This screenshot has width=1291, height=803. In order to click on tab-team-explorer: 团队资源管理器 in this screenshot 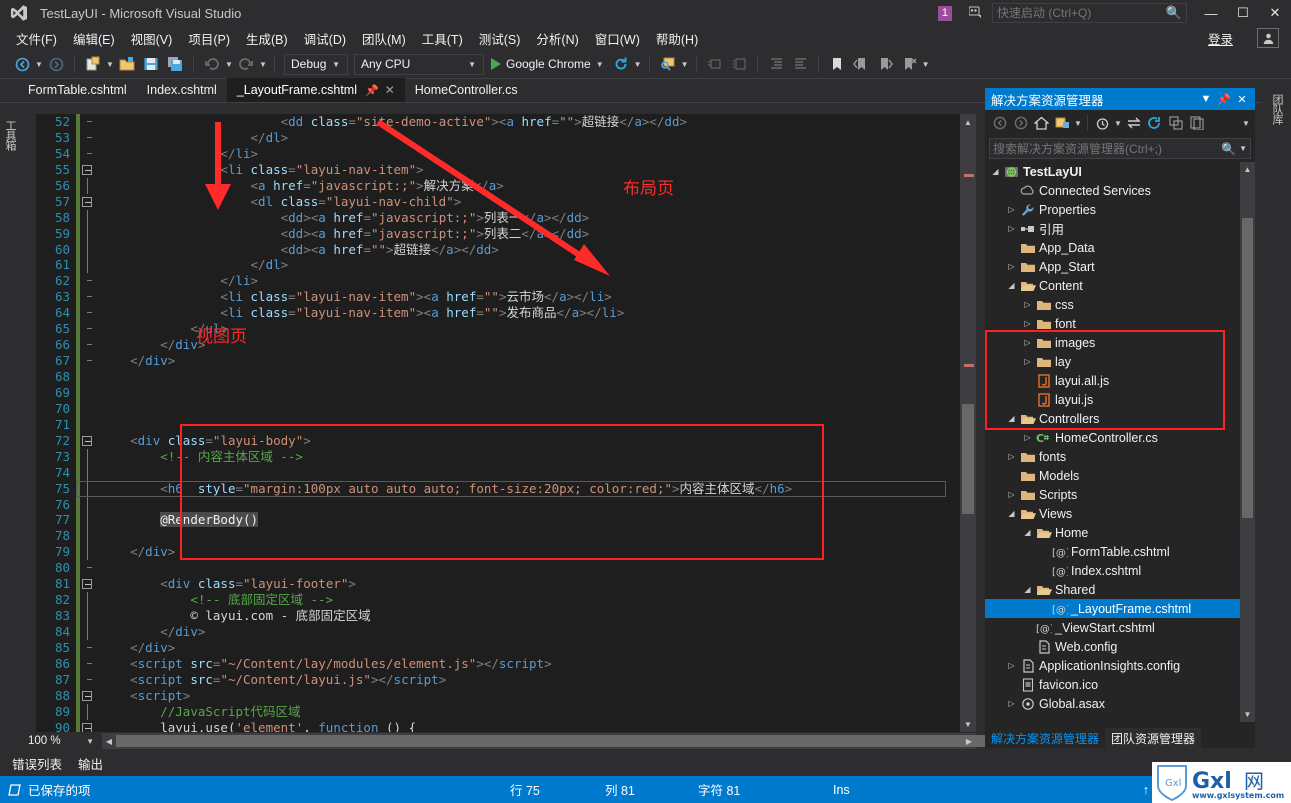, I will do `click(1153, 738)`.